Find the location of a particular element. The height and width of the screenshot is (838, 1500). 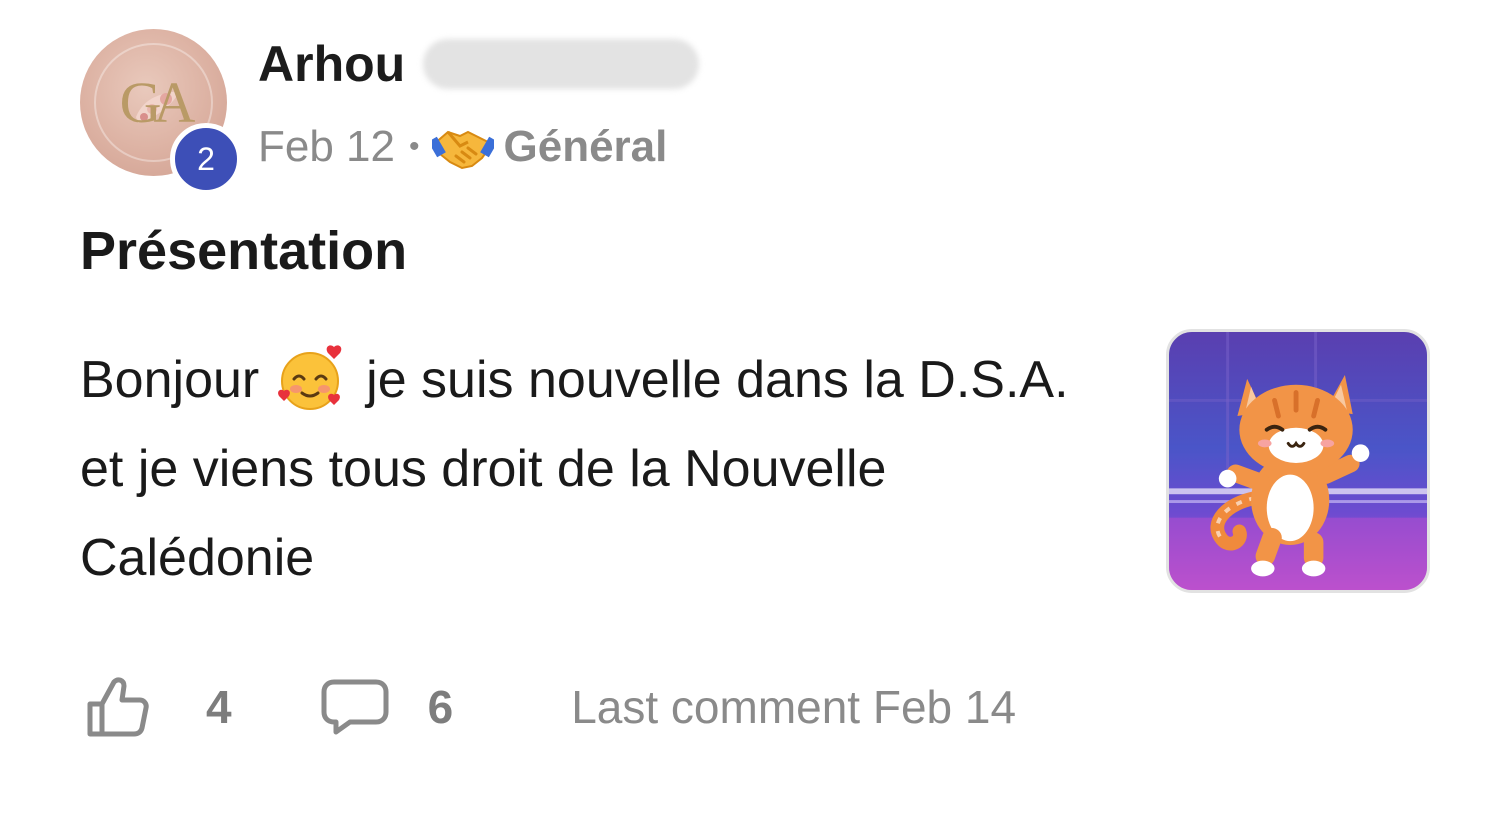

post-meta: Feb 12 • Général is located at coordinates (462, 147).